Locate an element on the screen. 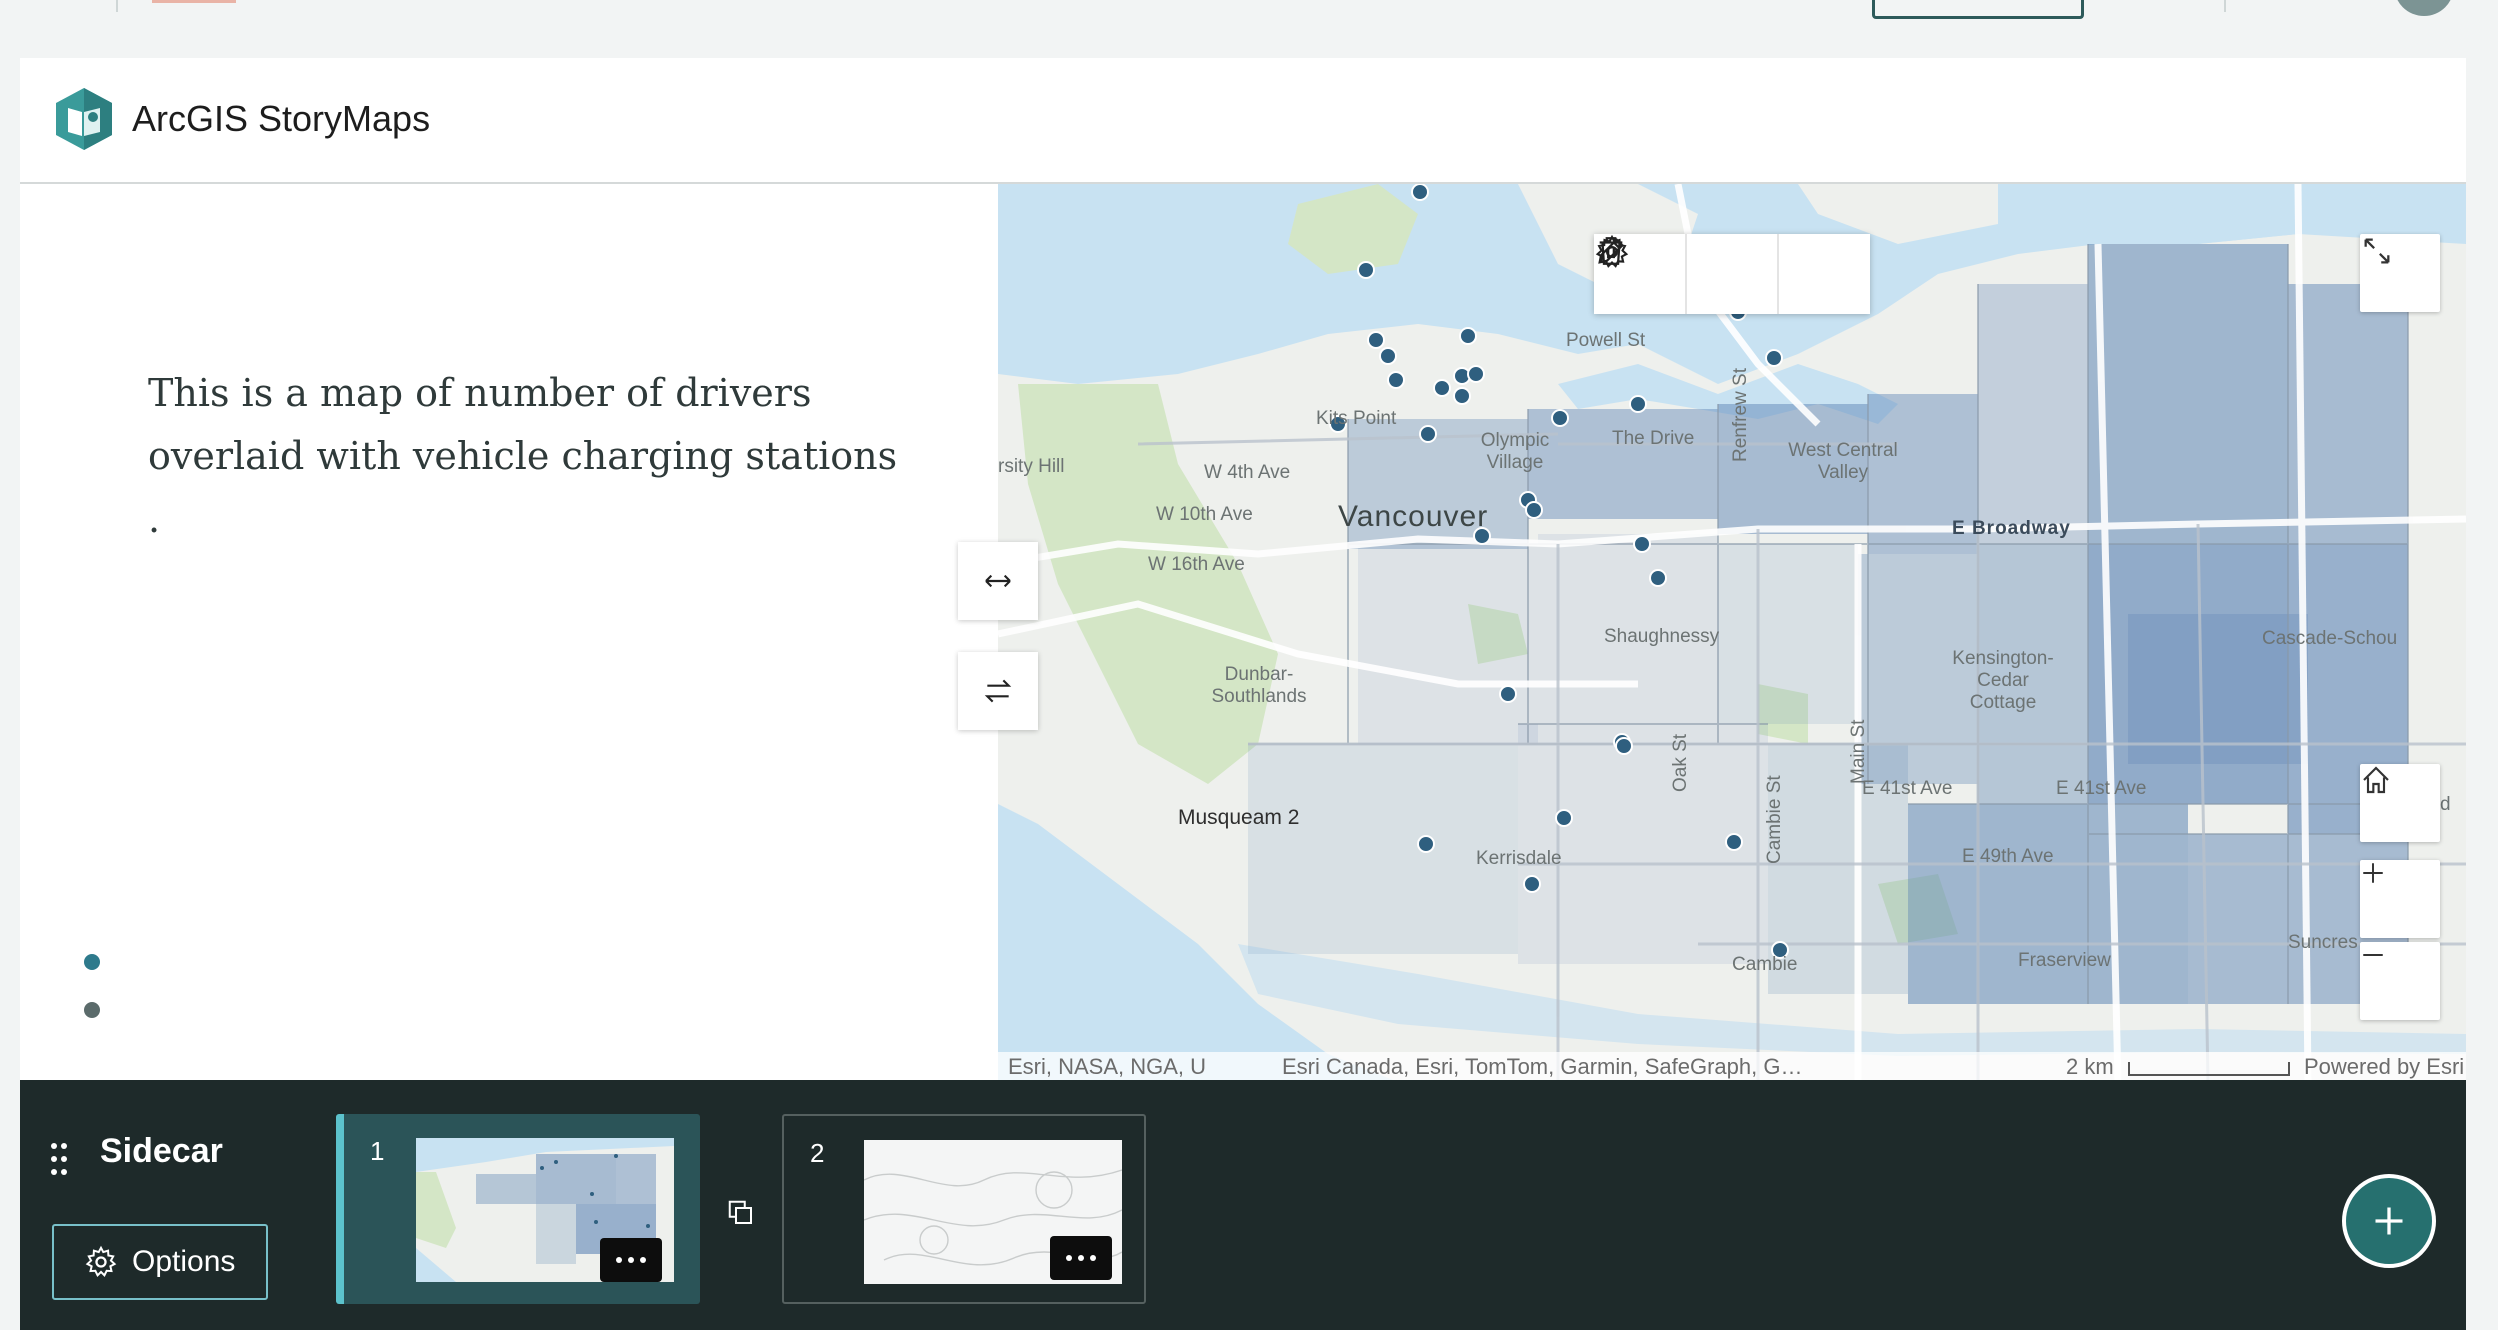  map-label: Main St is located at coordinates (1858, 751).